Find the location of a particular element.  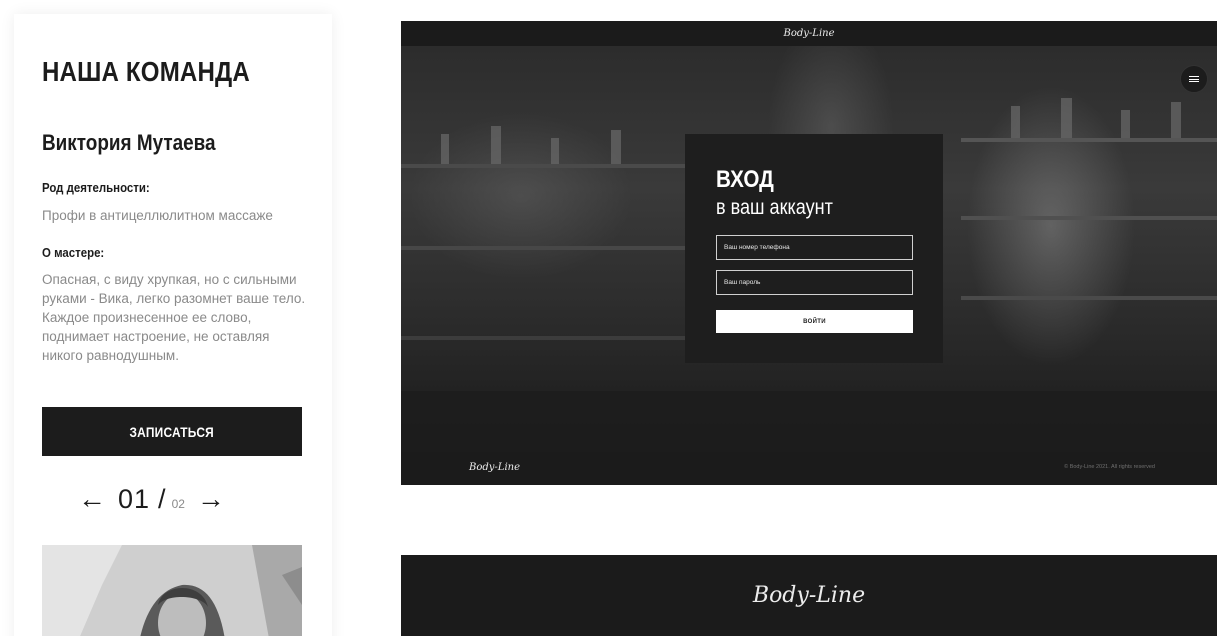

pager-current: 01 is located at coordinates (134, 499).